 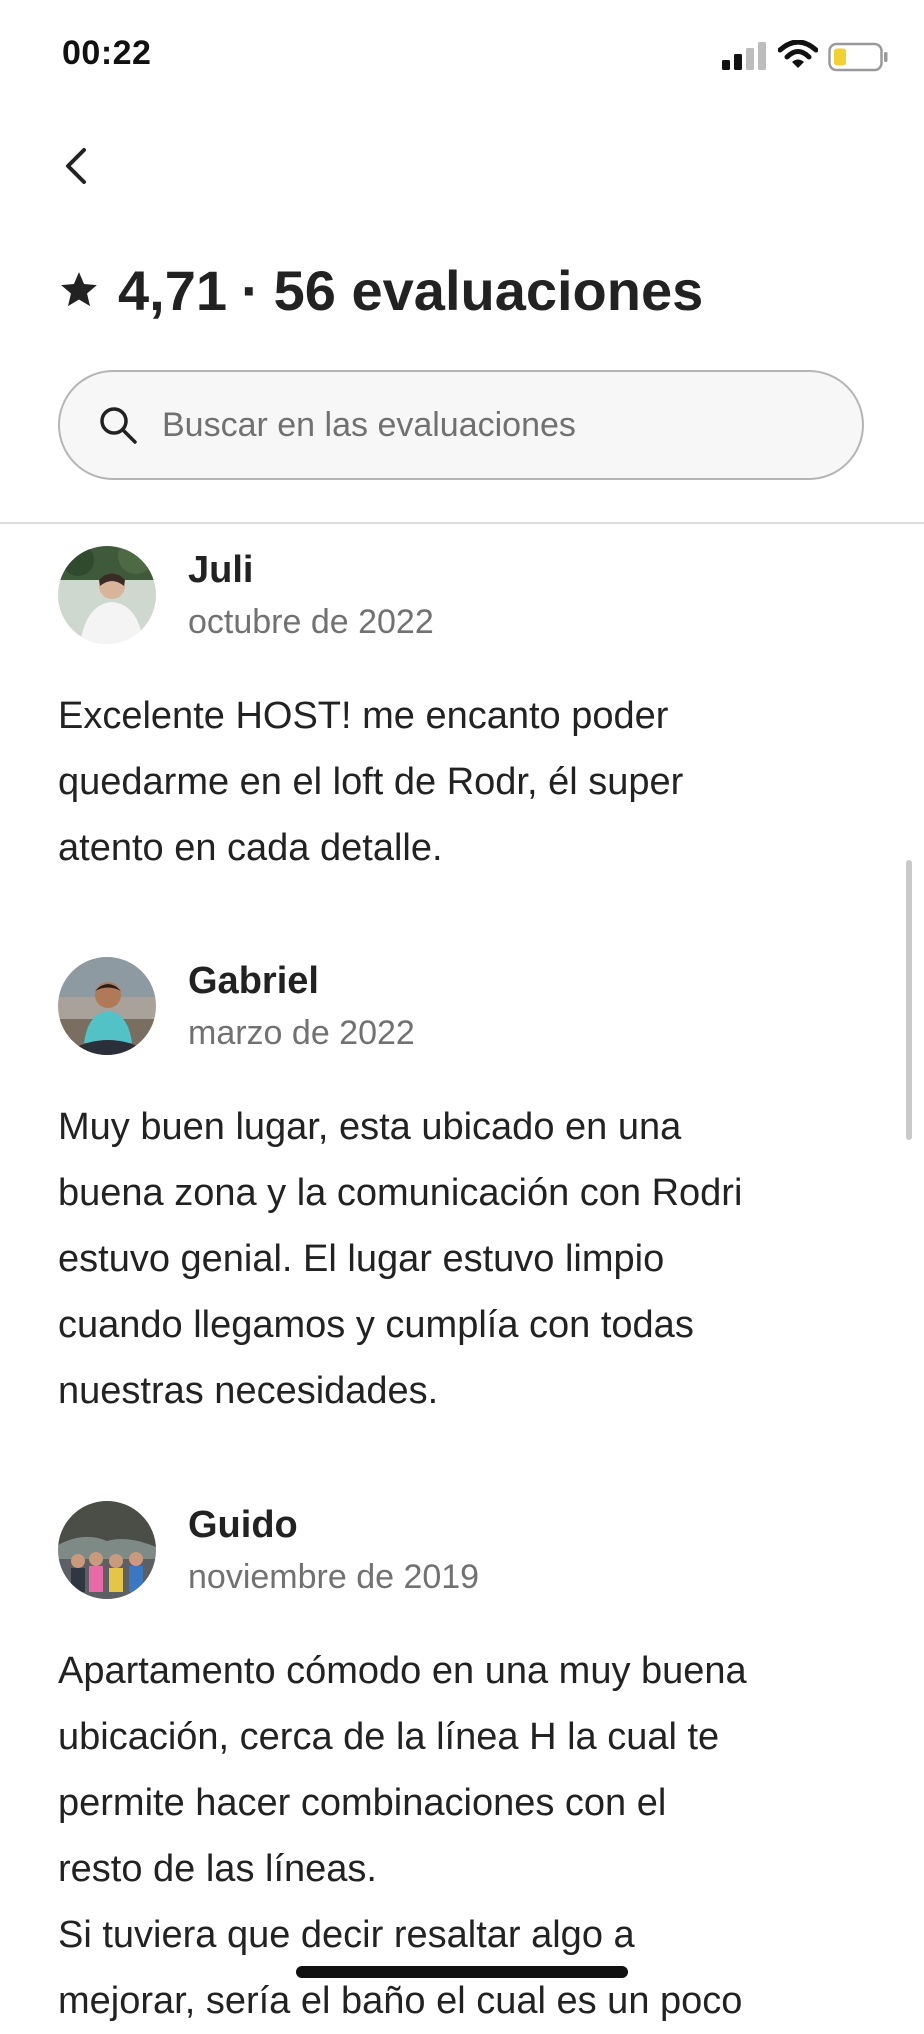 I want to click on review-text-line: nuestras necesidades., so click(x=248, y=1391).